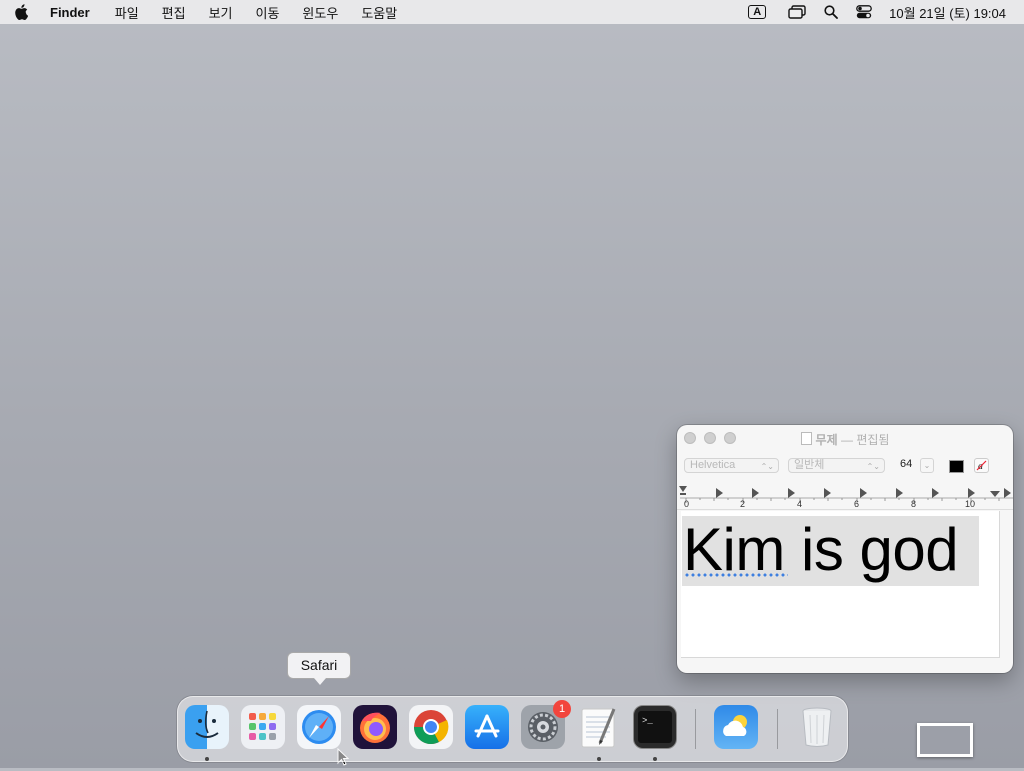  What do you see at coordinates (375, 727) in the screenshot?
I see `dock-firefox-icon` at bounding box center [375, 727].